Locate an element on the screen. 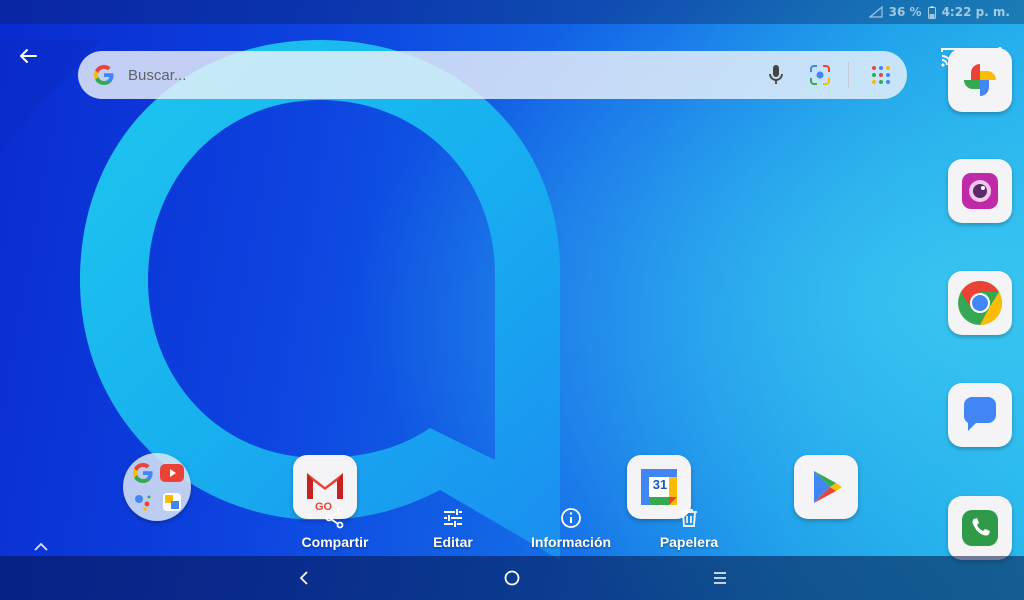  app-camera is located at coordinates (980, 191).